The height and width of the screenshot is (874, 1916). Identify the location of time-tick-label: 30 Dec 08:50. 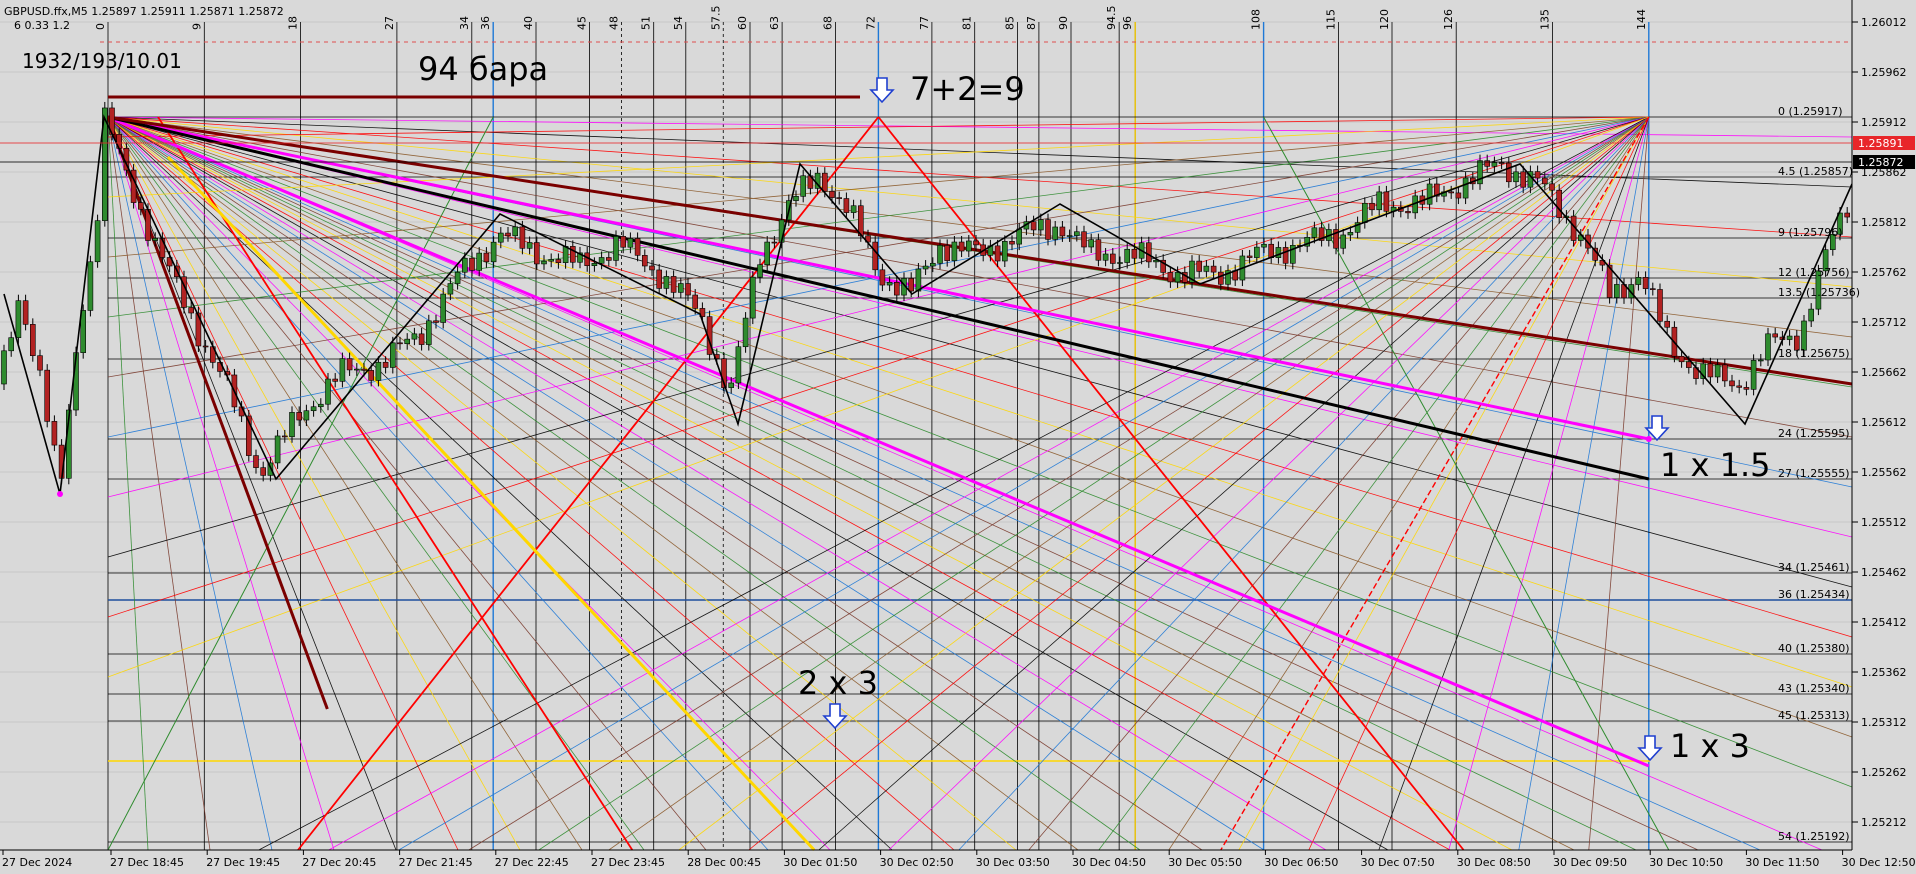
(1494, 862).